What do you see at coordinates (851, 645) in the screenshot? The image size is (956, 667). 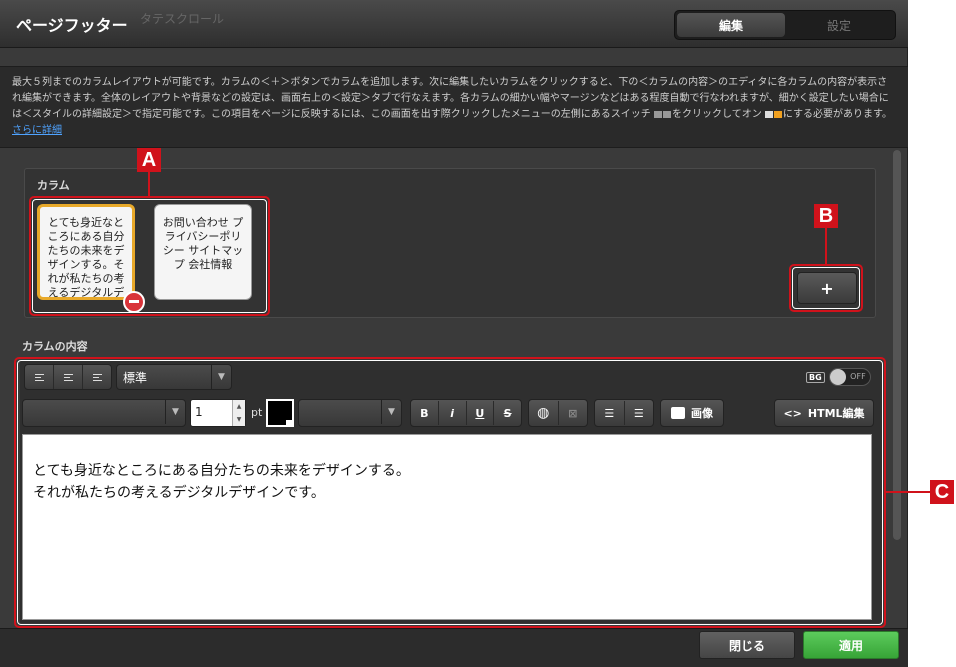 I see `apply-button: 適用` at bounding box center [851, 645].